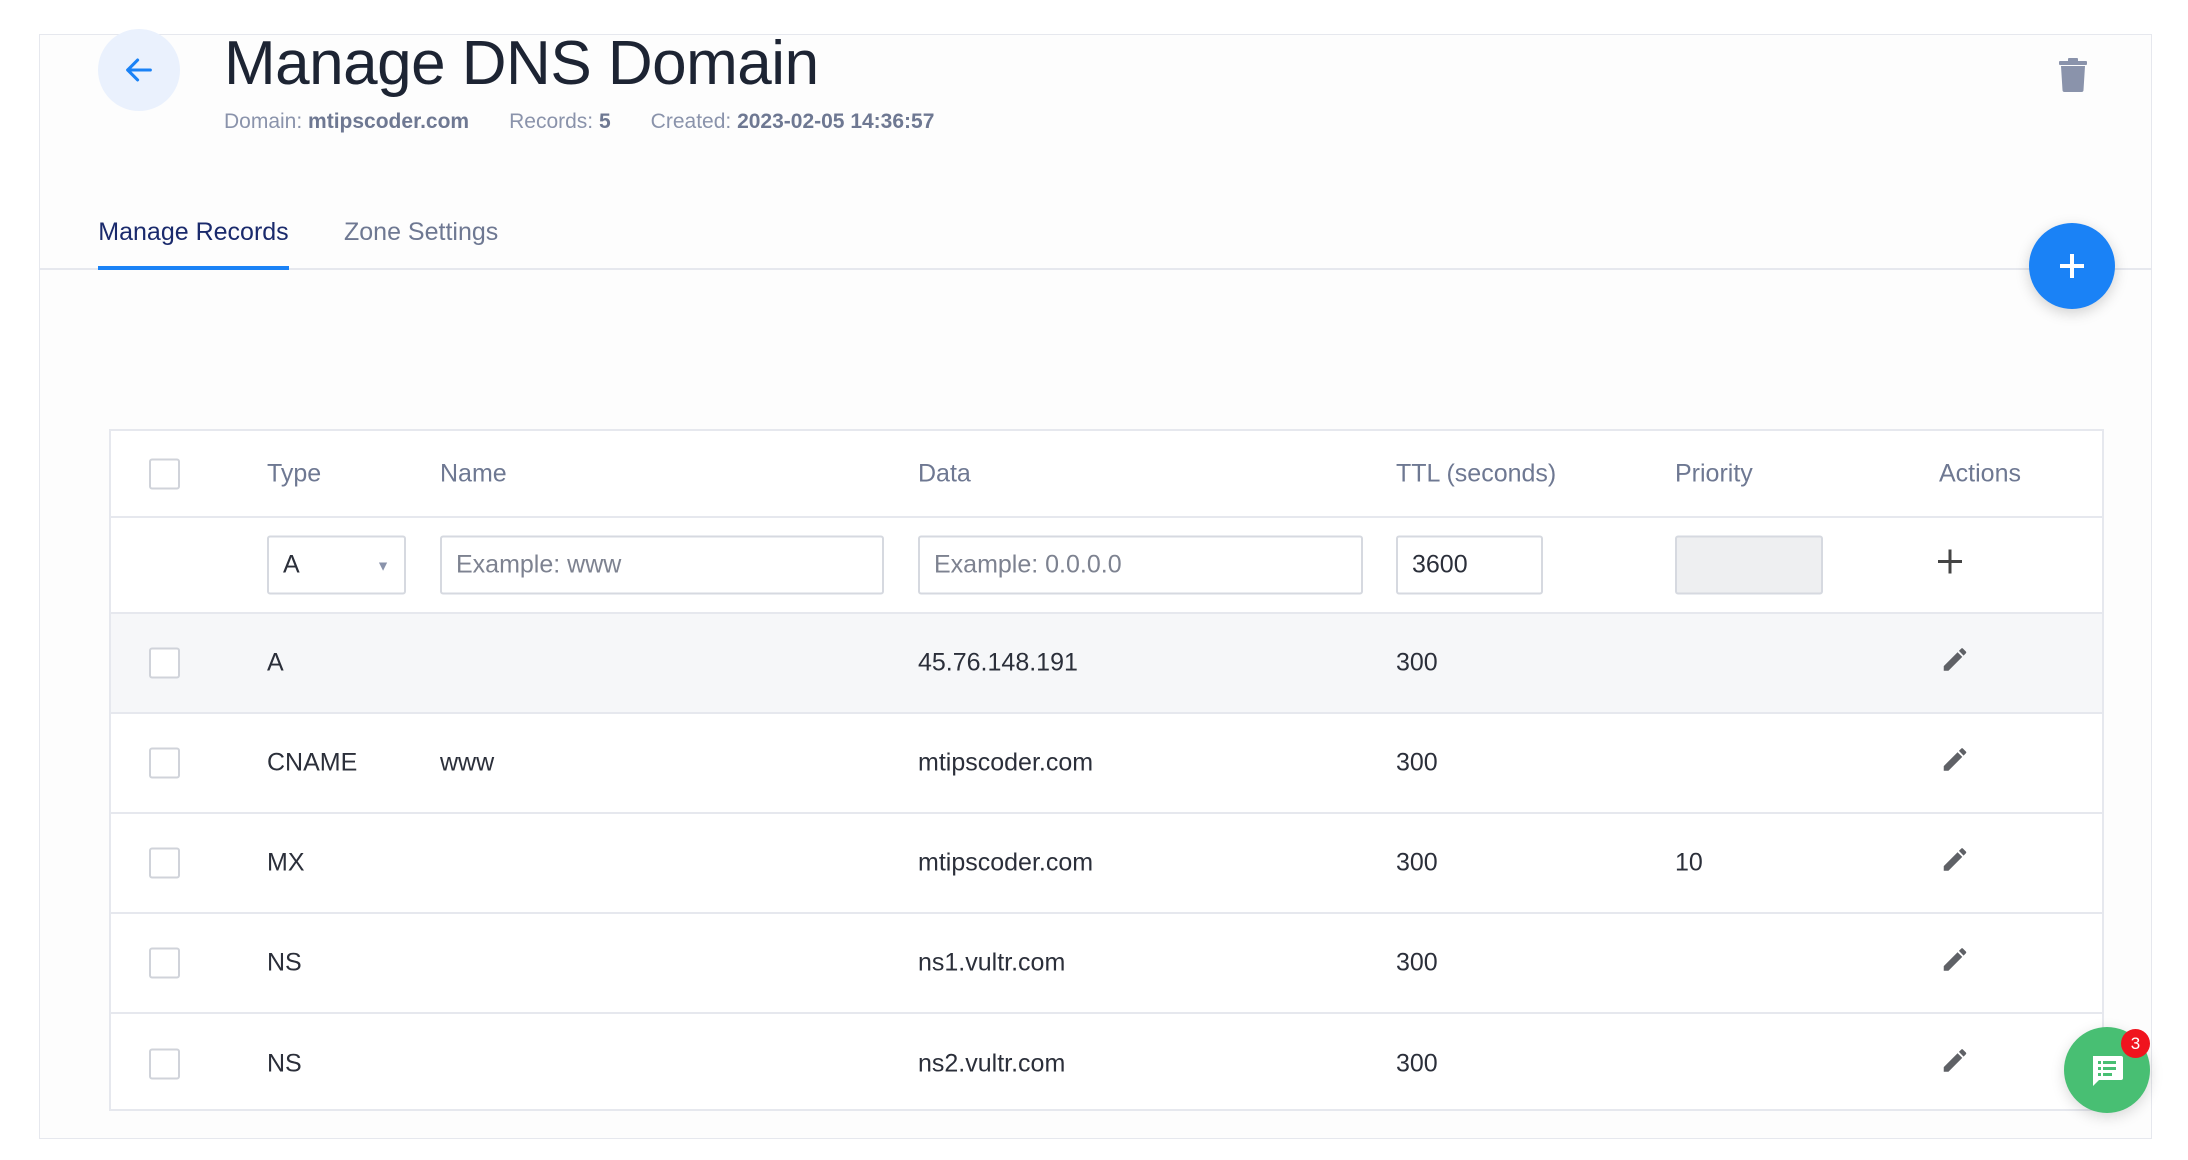  I want to click on cell-type: A, so click(275, 662).